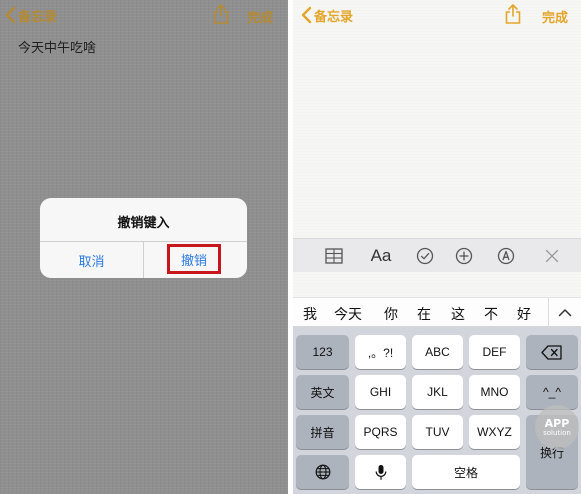 This screenshot has height=494, width=581. Describe the element at coordinates (322, 392) in the screenshot. I see `key-english: 英文` at that location.